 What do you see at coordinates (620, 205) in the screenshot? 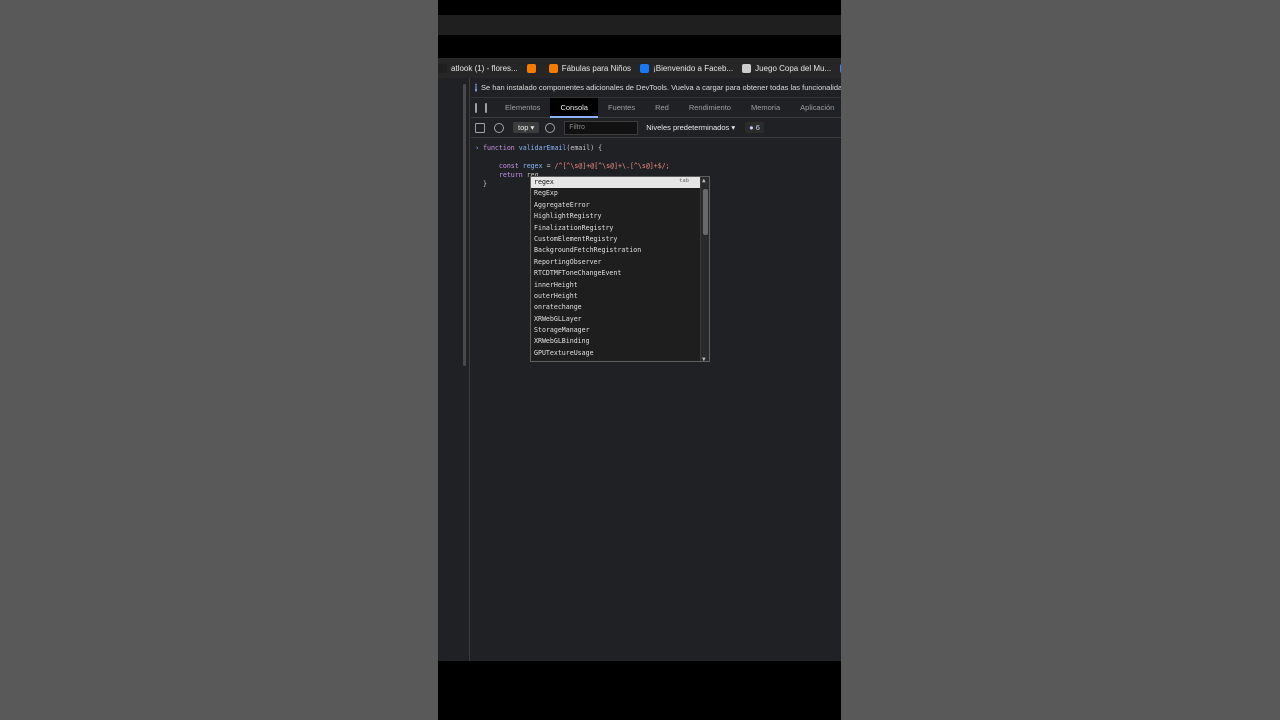
I see `autocomplete-item: AggregateError` at bounding box center [620, 205].